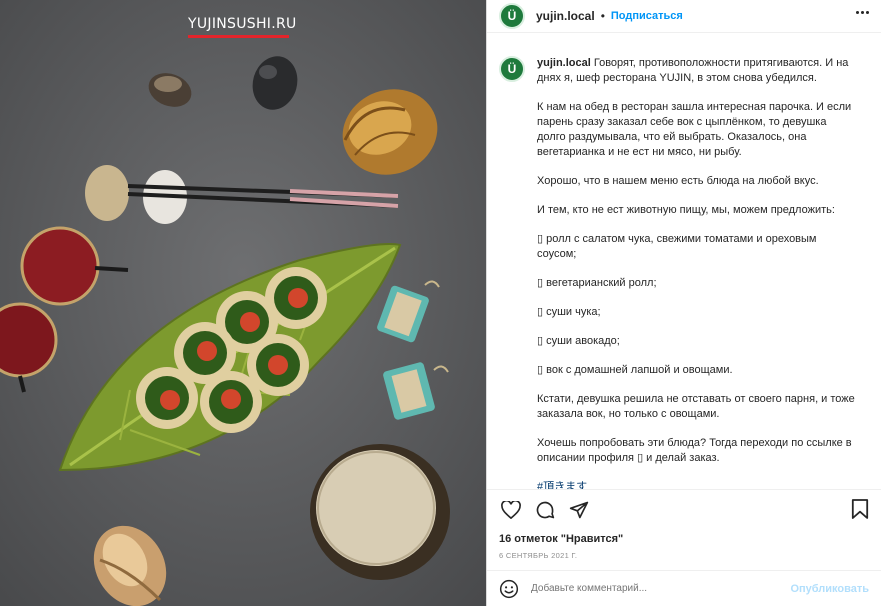  Describe the element at coordinates (684, 539) in the screenshot. I see `likes-count: 16 отметок "Нравится"` at that location.